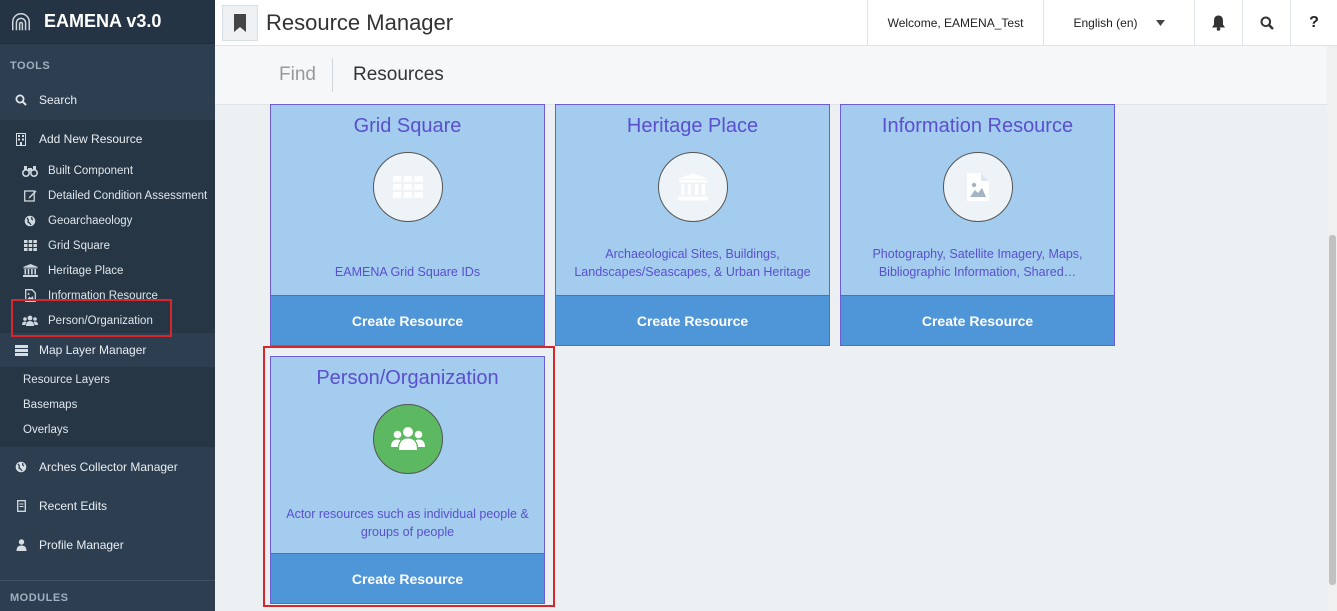 This screenshot has height=611, width=1337. Describe the element at coordinates (21, 350) in the screenshot. I see `layers-icon` at that location.